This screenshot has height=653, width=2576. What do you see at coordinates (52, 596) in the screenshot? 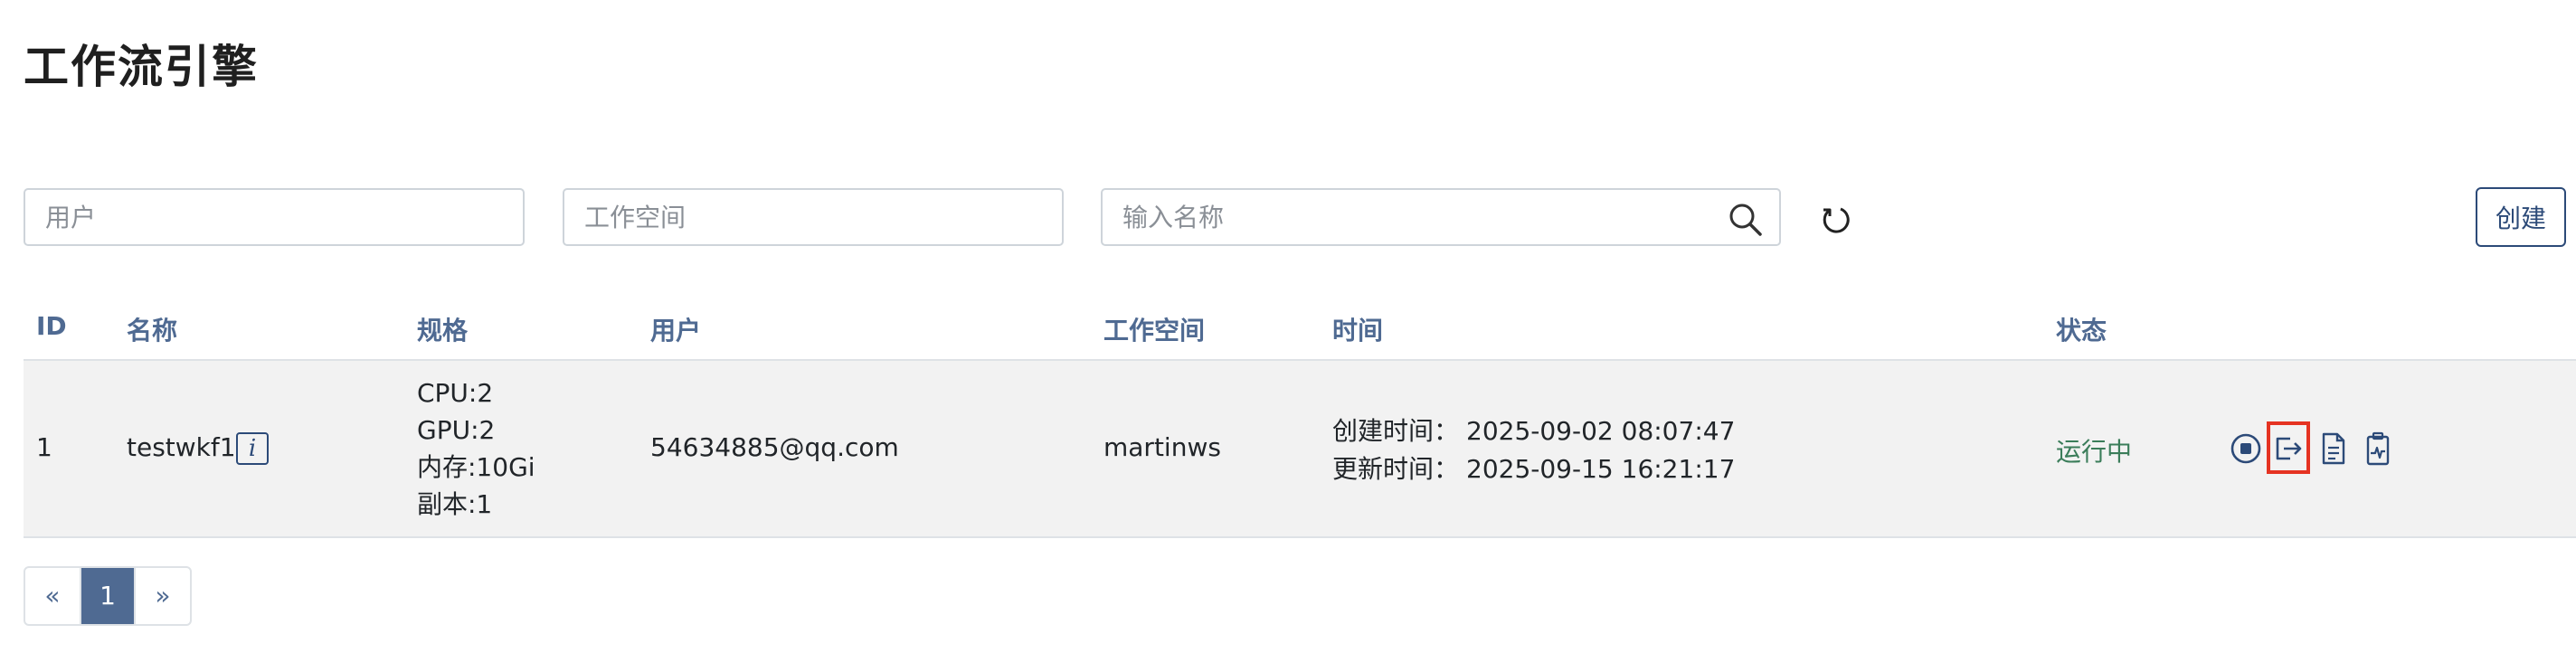
I see `prev-page-button: «` at bounding box center [52, 596].